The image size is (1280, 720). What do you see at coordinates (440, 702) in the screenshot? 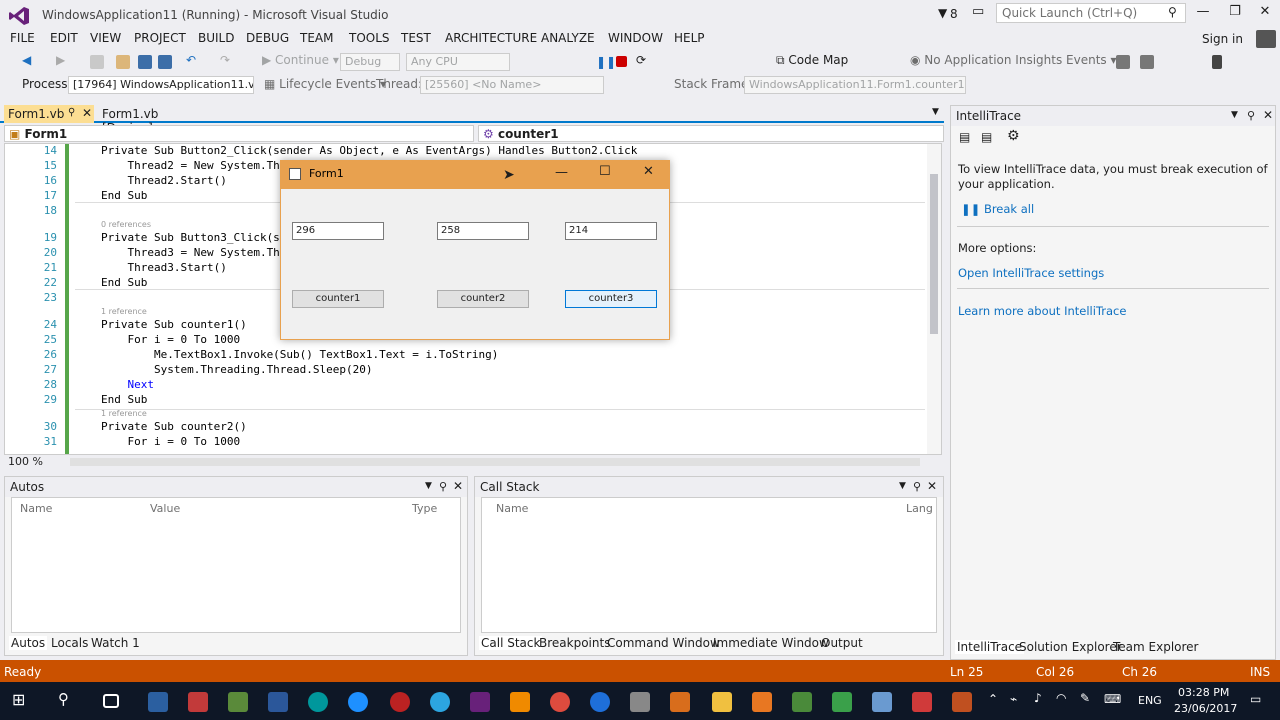
I see `telegram-app-icon` at bounding box center [440, 702].